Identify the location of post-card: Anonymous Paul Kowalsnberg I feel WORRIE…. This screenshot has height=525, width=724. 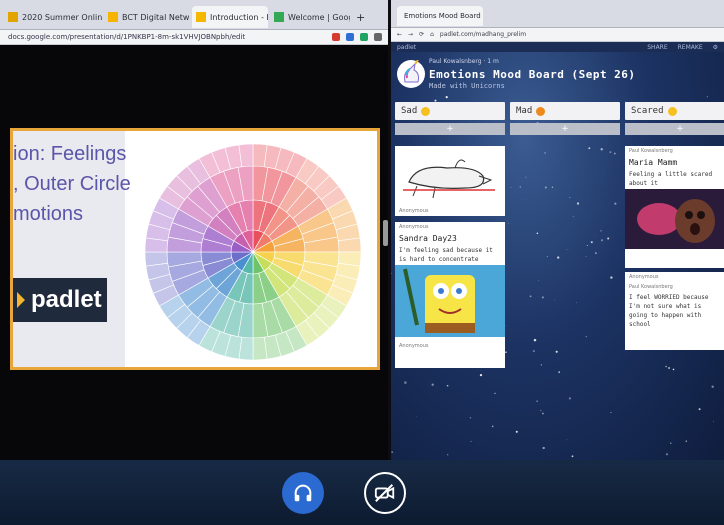
(674, 311).